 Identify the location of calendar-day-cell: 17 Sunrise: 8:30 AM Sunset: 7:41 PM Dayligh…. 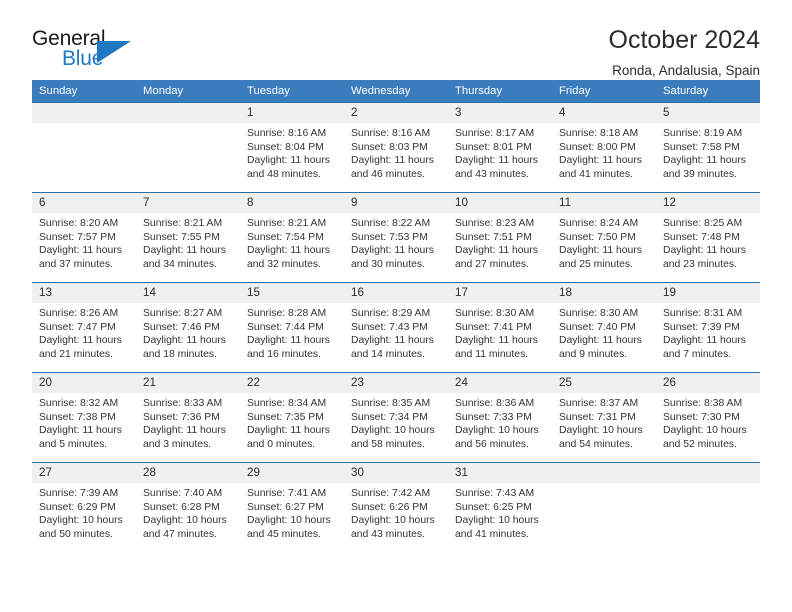
(500, 327).